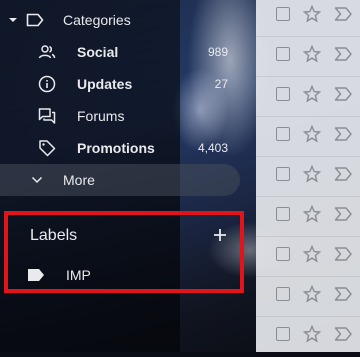 This screenshot has height=357, width=360. Describe the element at coordinates (35, 20) in the screenshot. I see `category-label-icon` at that location.